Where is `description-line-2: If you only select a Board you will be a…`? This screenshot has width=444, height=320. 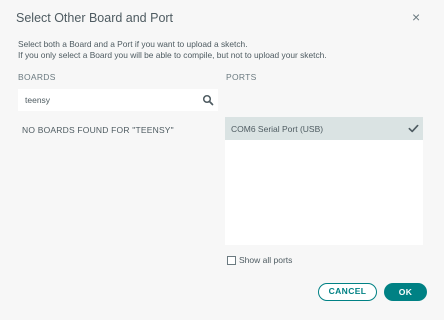
description-line-2: If you only select a Board you will be a… is located at coordinates (172, 54).